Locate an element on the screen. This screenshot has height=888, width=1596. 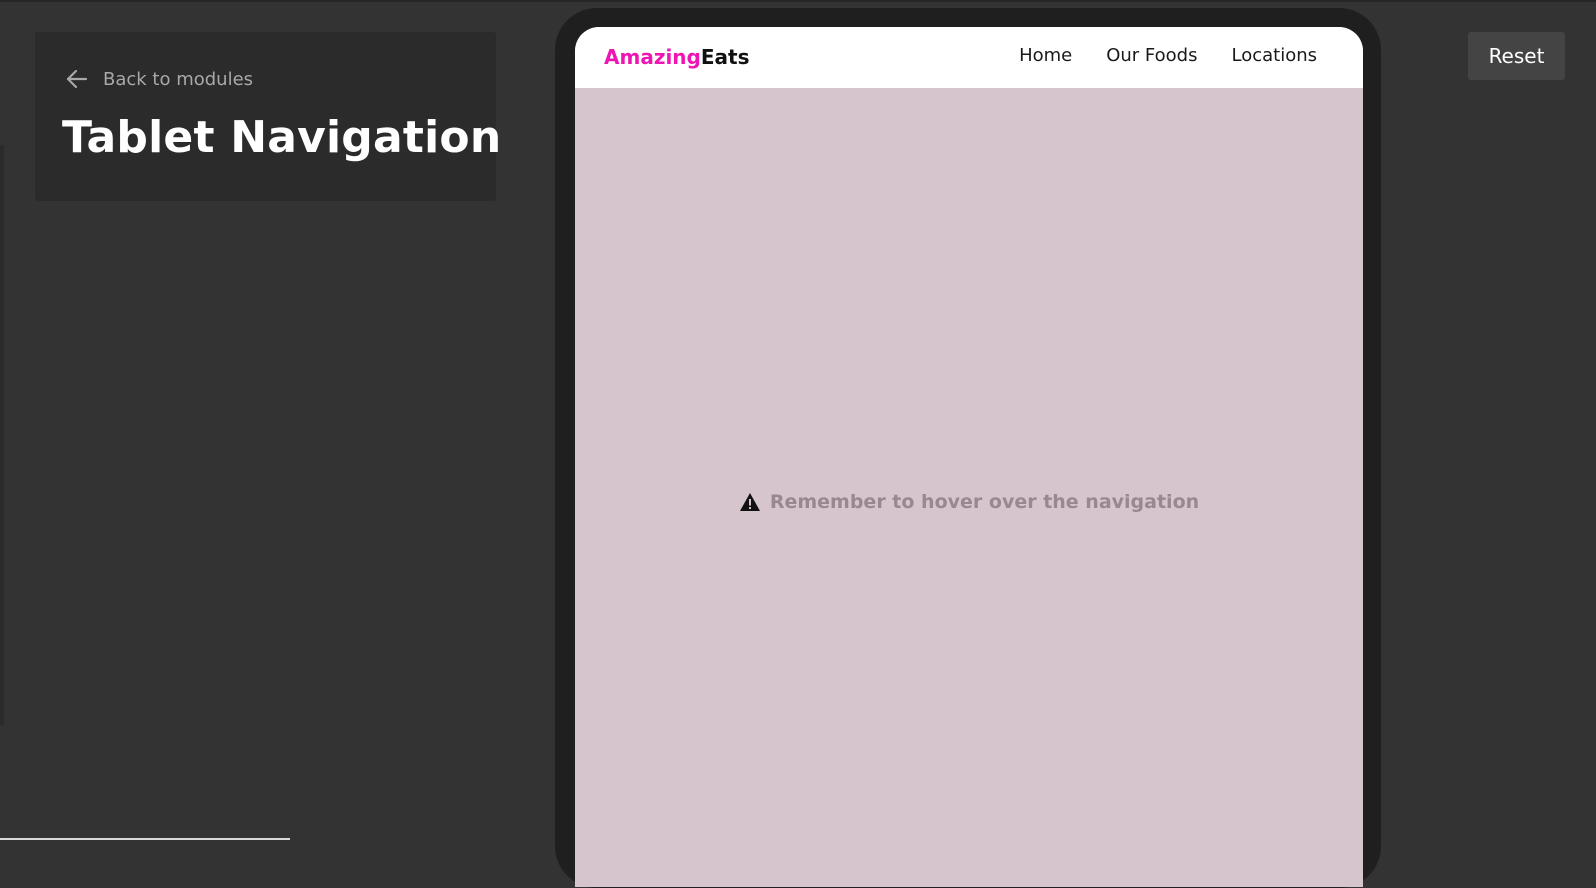
site-logo: AmazingEats is located at coordinates (677, 57).